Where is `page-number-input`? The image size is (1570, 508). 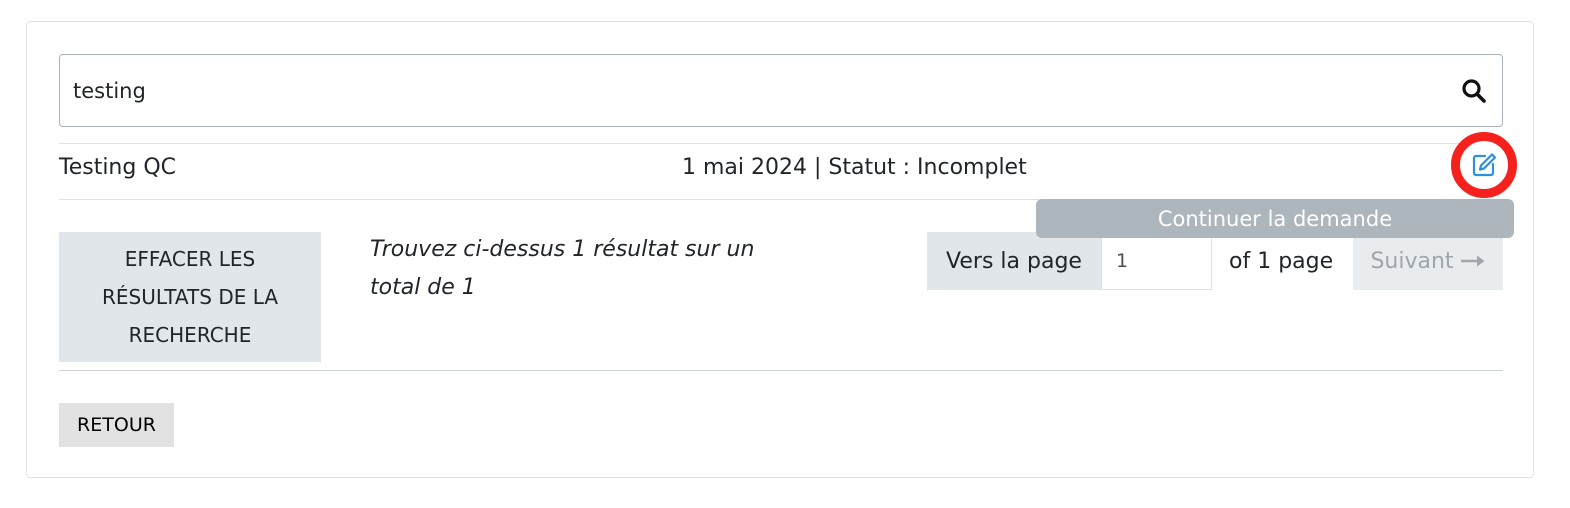
page-number-input is located at coordinates (1156, 261).